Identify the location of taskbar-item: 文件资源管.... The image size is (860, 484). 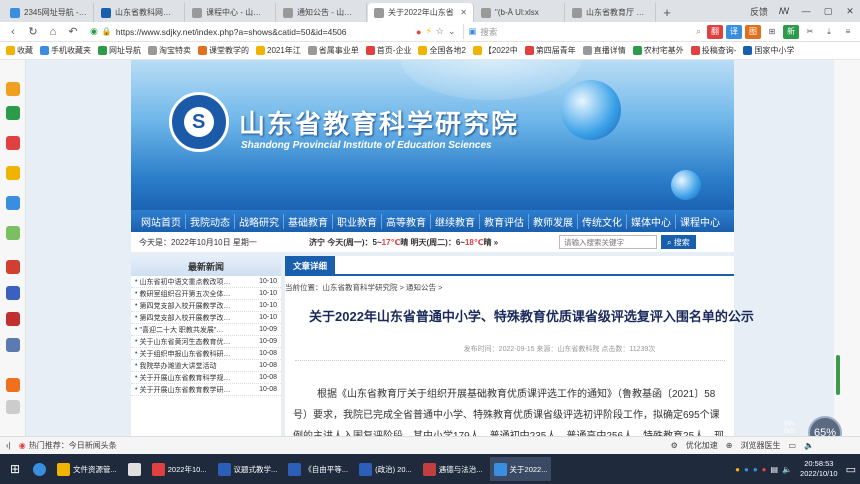
(87, 469).